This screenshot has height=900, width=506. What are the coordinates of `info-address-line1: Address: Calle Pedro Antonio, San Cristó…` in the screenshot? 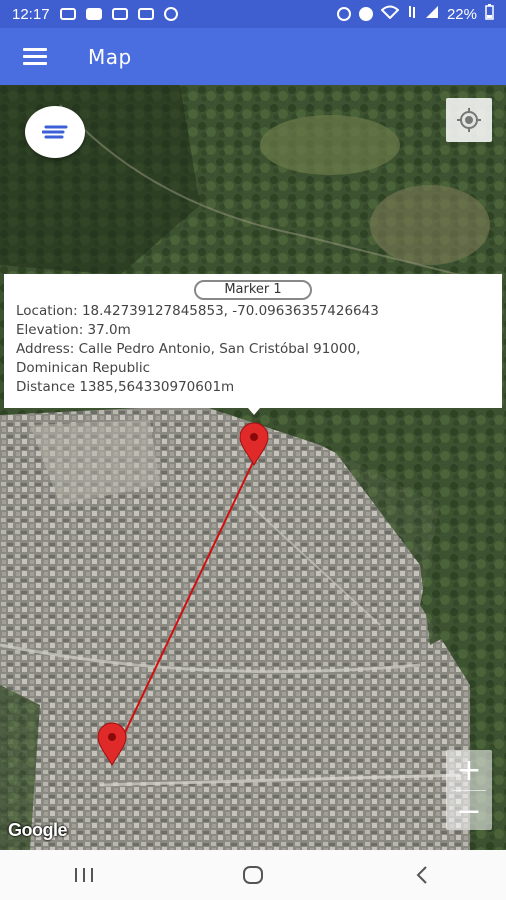 It's located at (188, 349).